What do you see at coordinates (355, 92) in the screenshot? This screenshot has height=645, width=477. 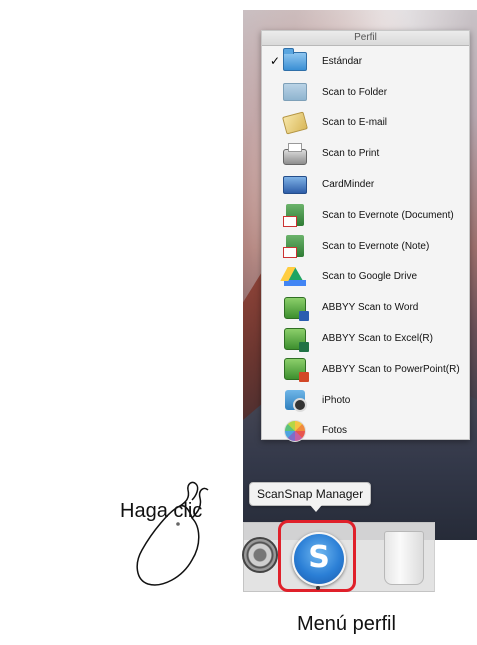 I see `menu-item-label: Scan to Folder` at bounding box center [355, 92].